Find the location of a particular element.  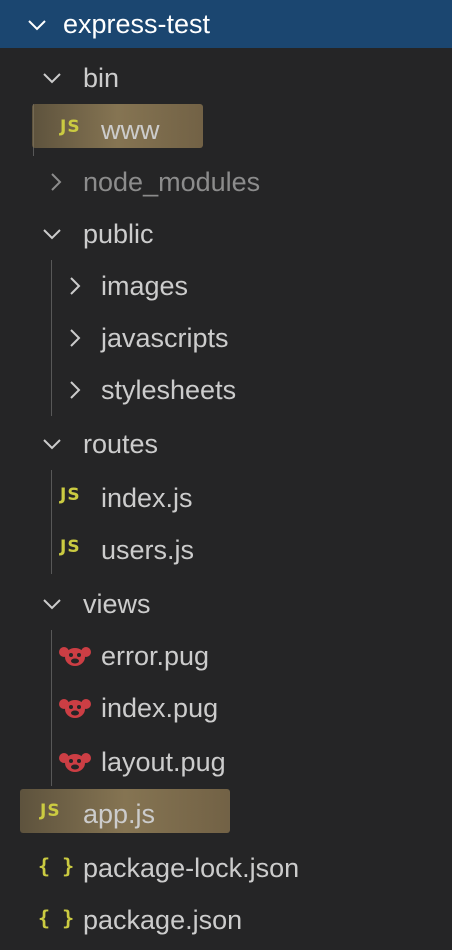

tree-item-label: javascripts is located at coordinates (165, 338).